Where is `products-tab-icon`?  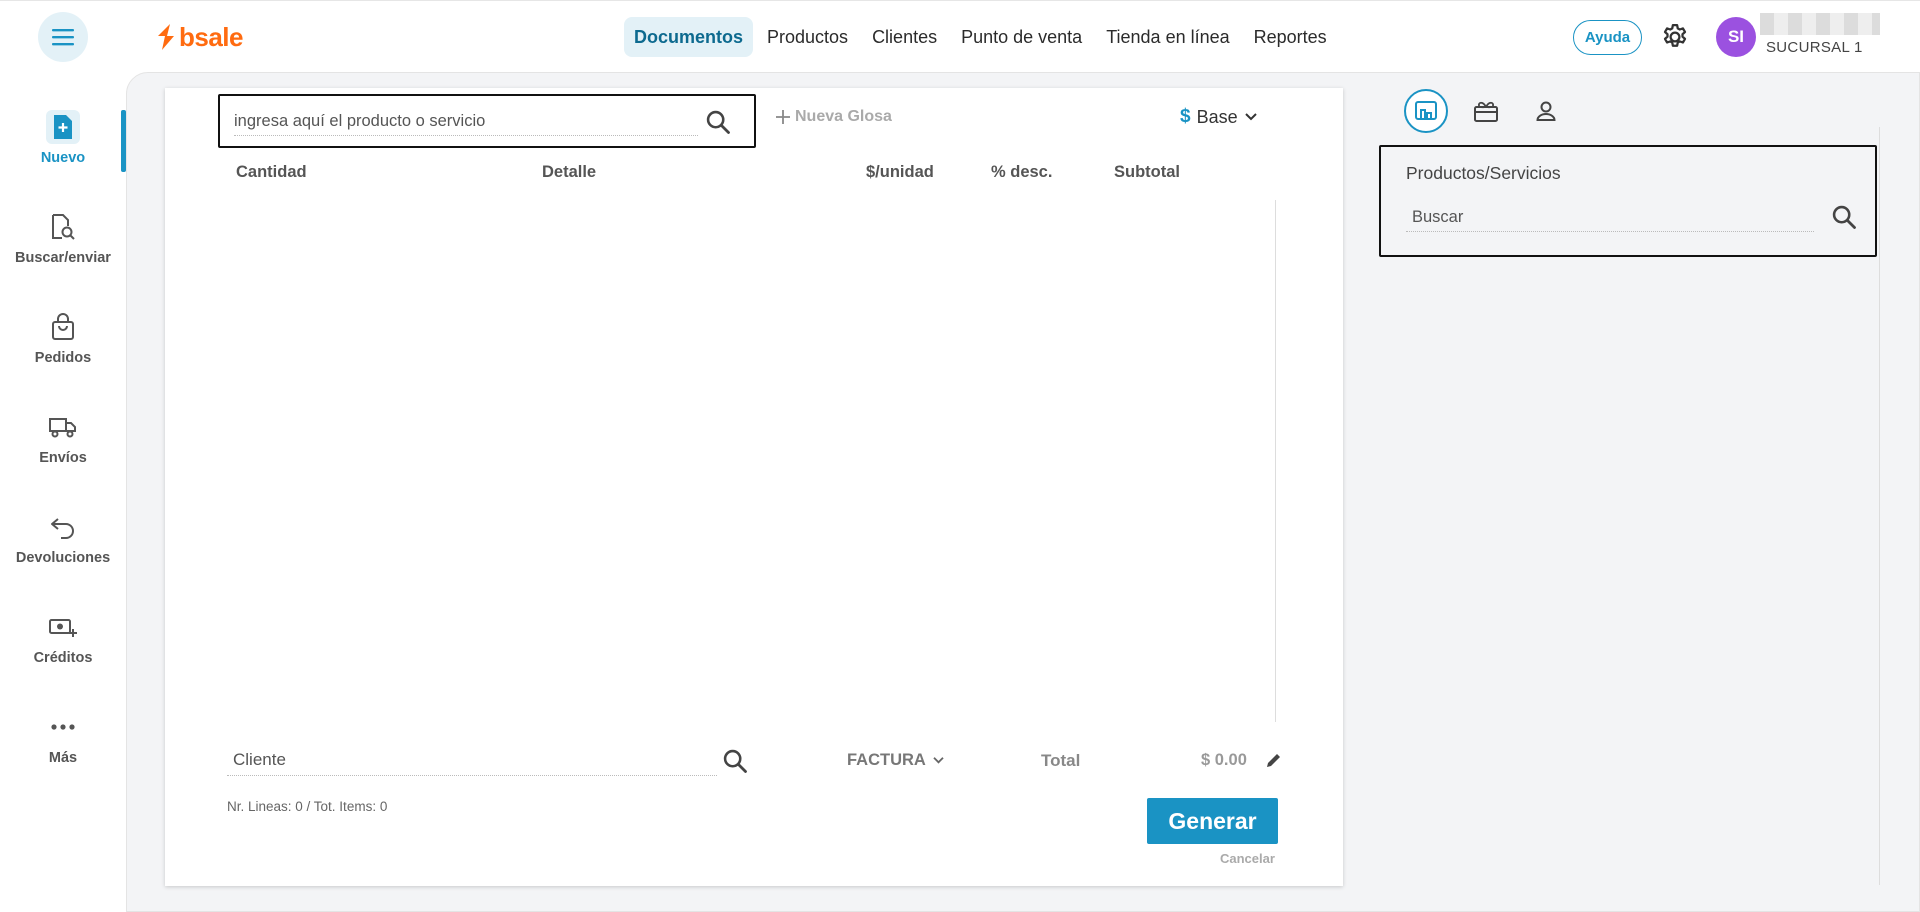 products-tab-icon is located at coordinates (1426, 110).